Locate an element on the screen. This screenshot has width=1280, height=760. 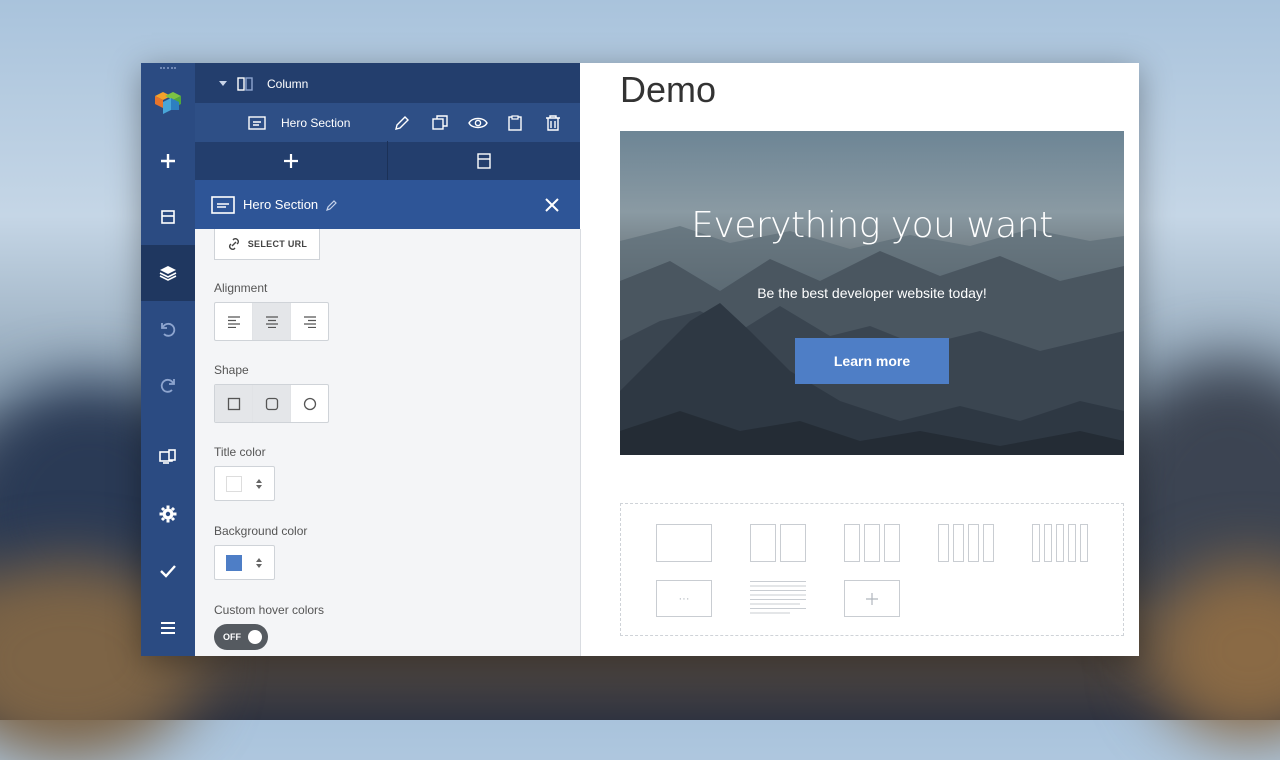
shape-round-button is located at coordinates (309, 403).